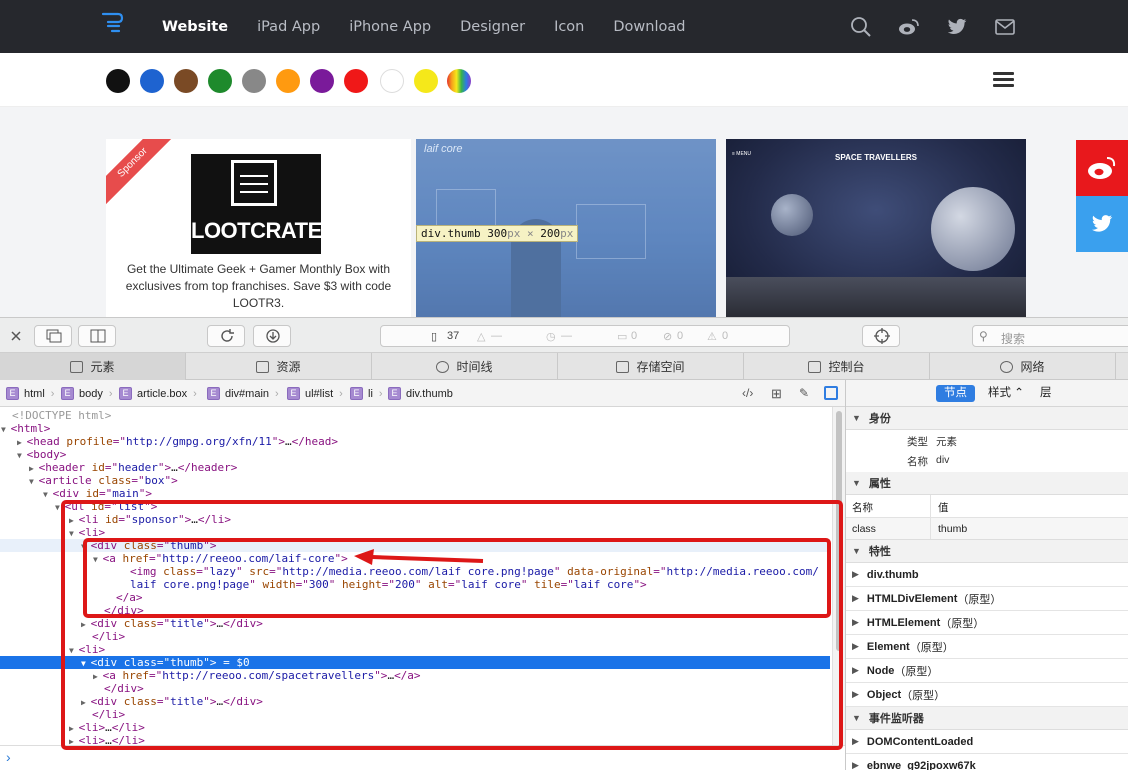 Image resolution: width=1128 pixels, height=770 pixels. Describe the element at coordinates (831, 393) in the screenshot. I see `sidebar-toggle-icon` at that location.